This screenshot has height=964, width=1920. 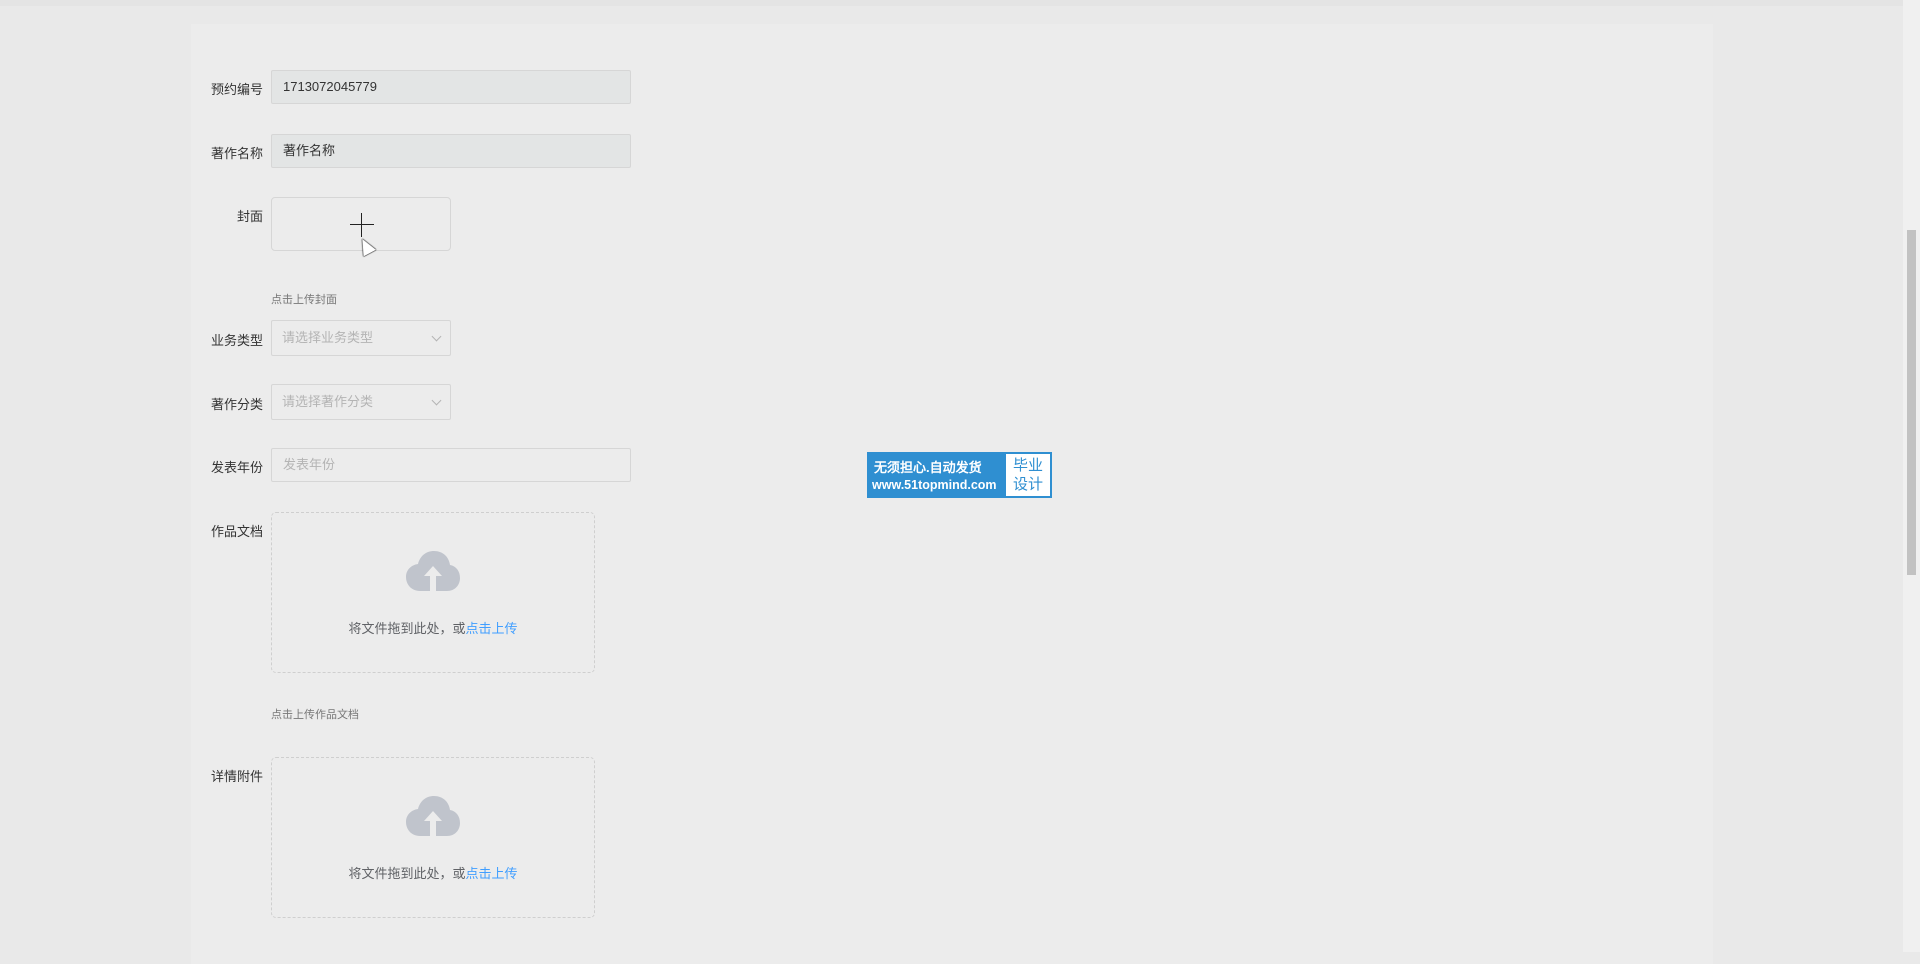 I want to click on top-edge, so click(x=960, y=3).